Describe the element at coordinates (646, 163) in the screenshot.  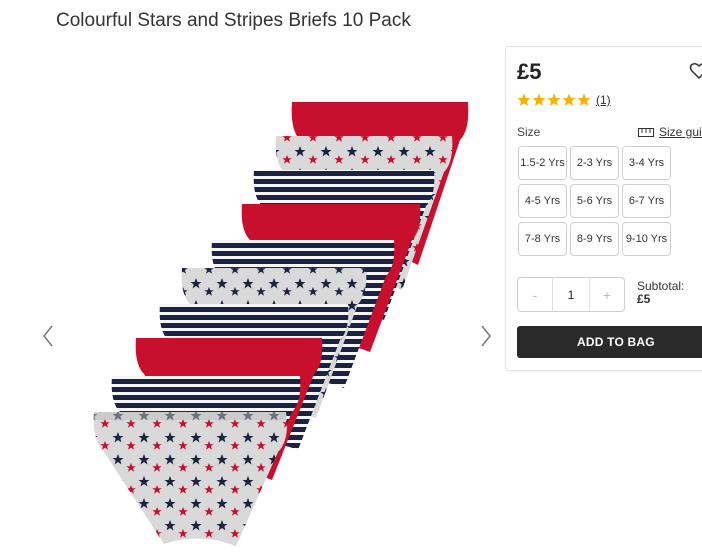
I see `size-option: 3-4 Yrs` at that location.